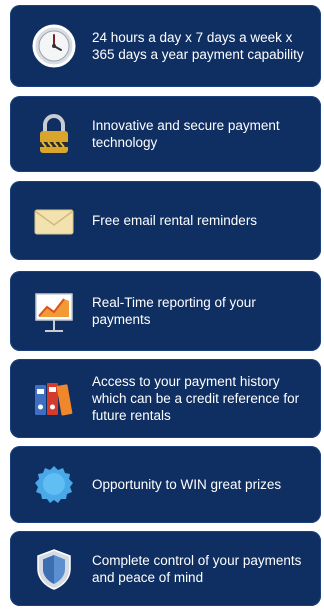 This screenshot has width=324, height=609. Describe the element at coordinates (187, 484) in the screenshot. I see `feature-text: Opportunity to WIN great prizes` at that location.